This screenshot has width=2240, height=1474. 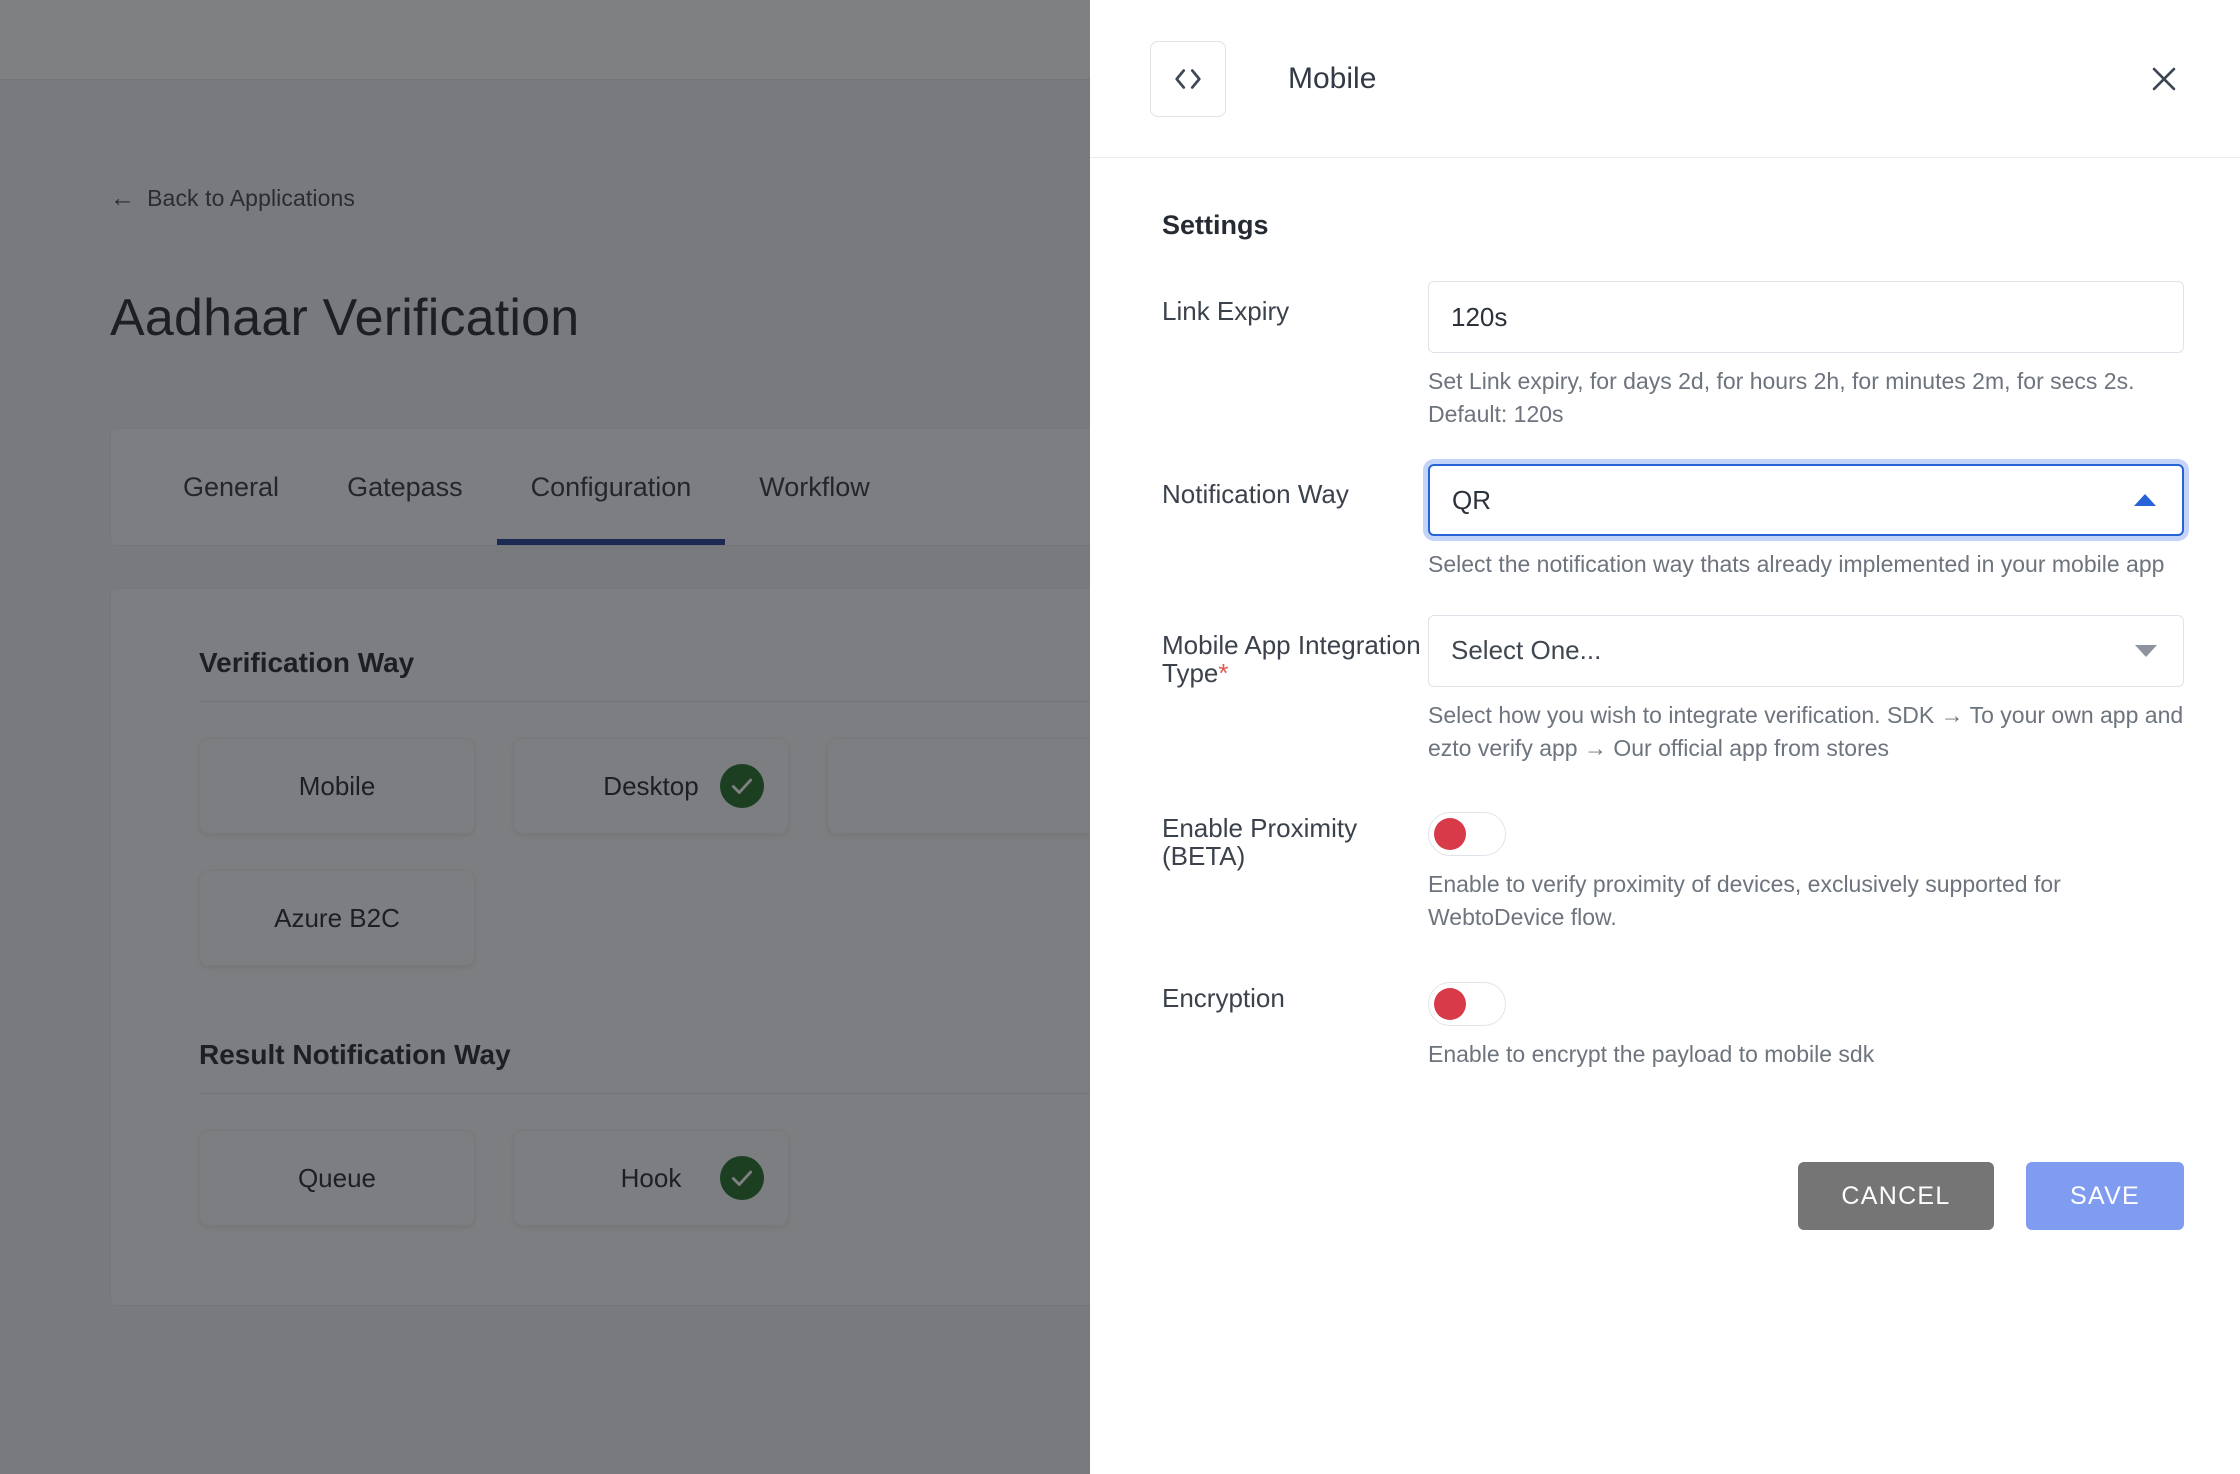 I want to click on cancel-button: CANCEL, so click(x=1896, y=1196).